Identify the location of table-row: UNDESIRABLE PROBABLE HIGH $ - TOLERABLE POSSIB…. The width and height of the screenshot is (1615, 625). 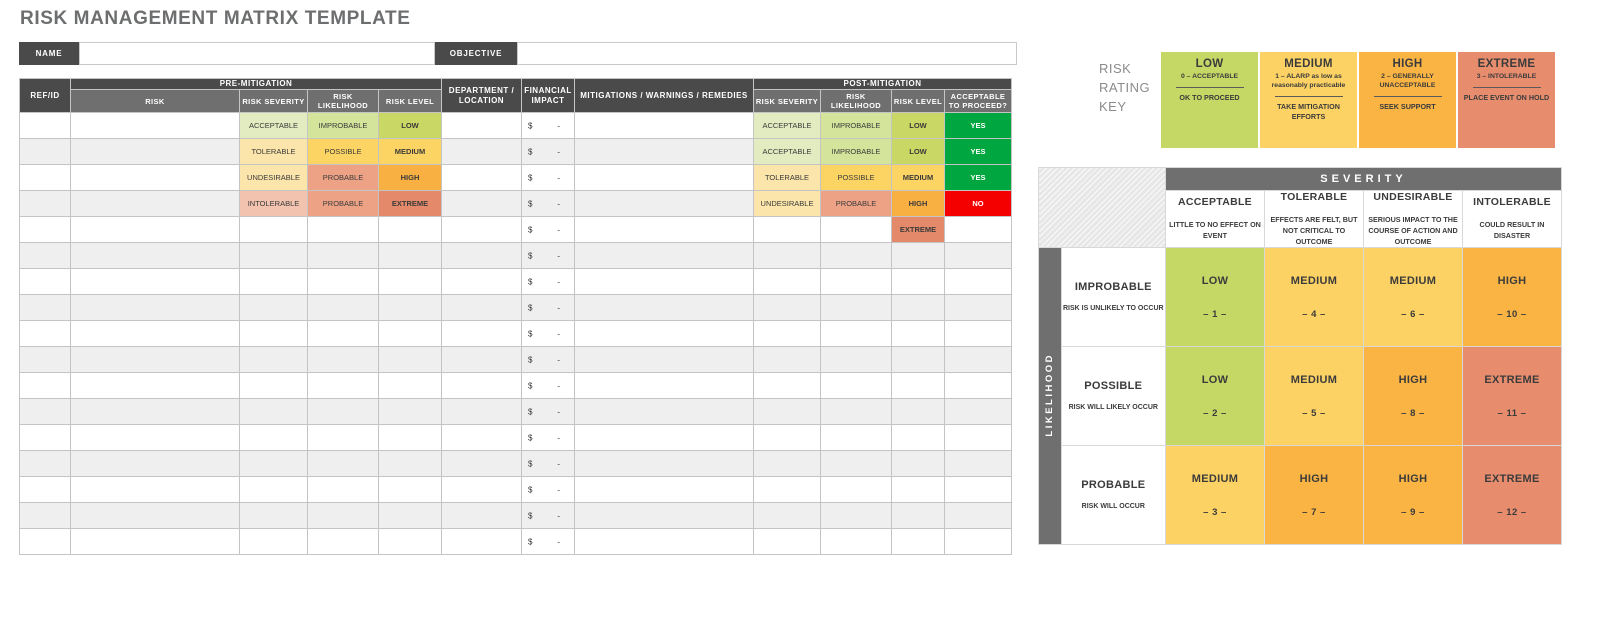
(515, 177).